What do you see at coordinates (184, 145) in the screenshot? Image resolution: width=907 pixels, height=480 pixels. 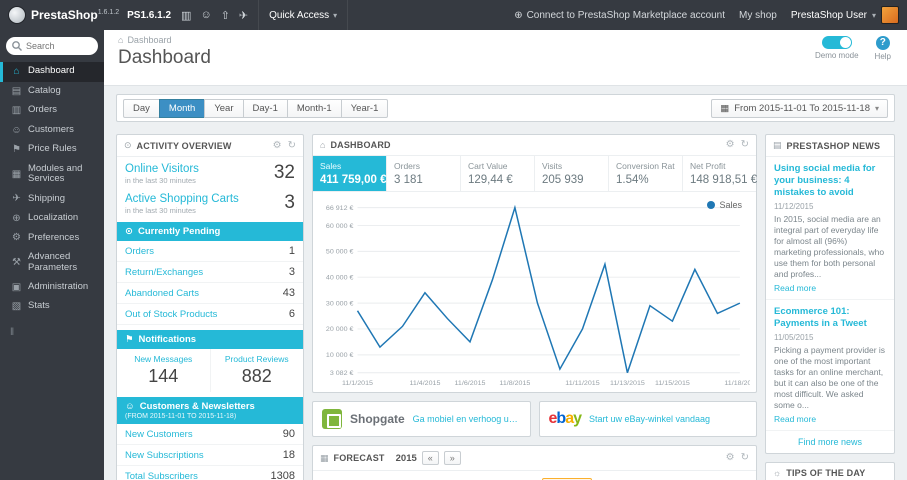 I see `panel-title: ACTIVITY OVERVIEW` at bounding box center [184, 145].